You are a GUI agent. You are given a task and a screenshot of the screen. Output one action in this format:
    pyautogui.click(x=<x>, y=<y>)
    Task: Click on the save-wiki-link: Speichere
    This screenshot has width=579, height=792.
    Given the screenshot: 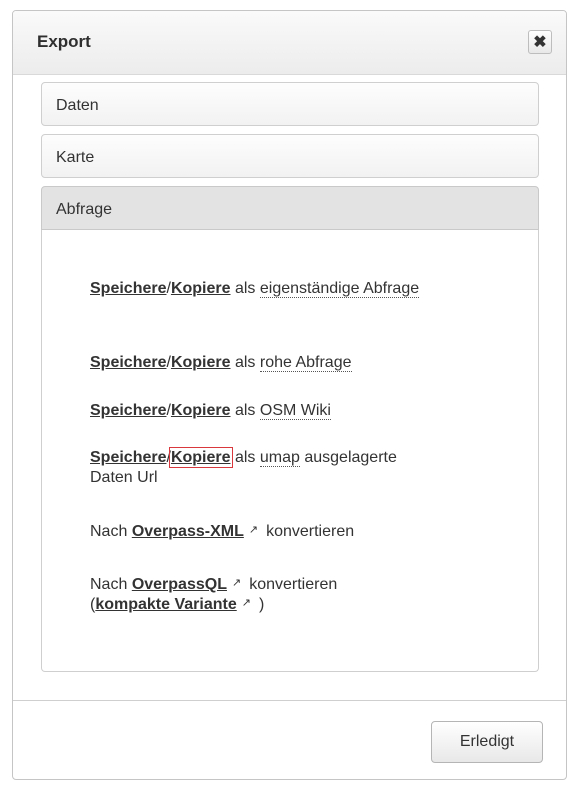 What is the action you would take?
    pyautogui.click(x=128, y=410)
    